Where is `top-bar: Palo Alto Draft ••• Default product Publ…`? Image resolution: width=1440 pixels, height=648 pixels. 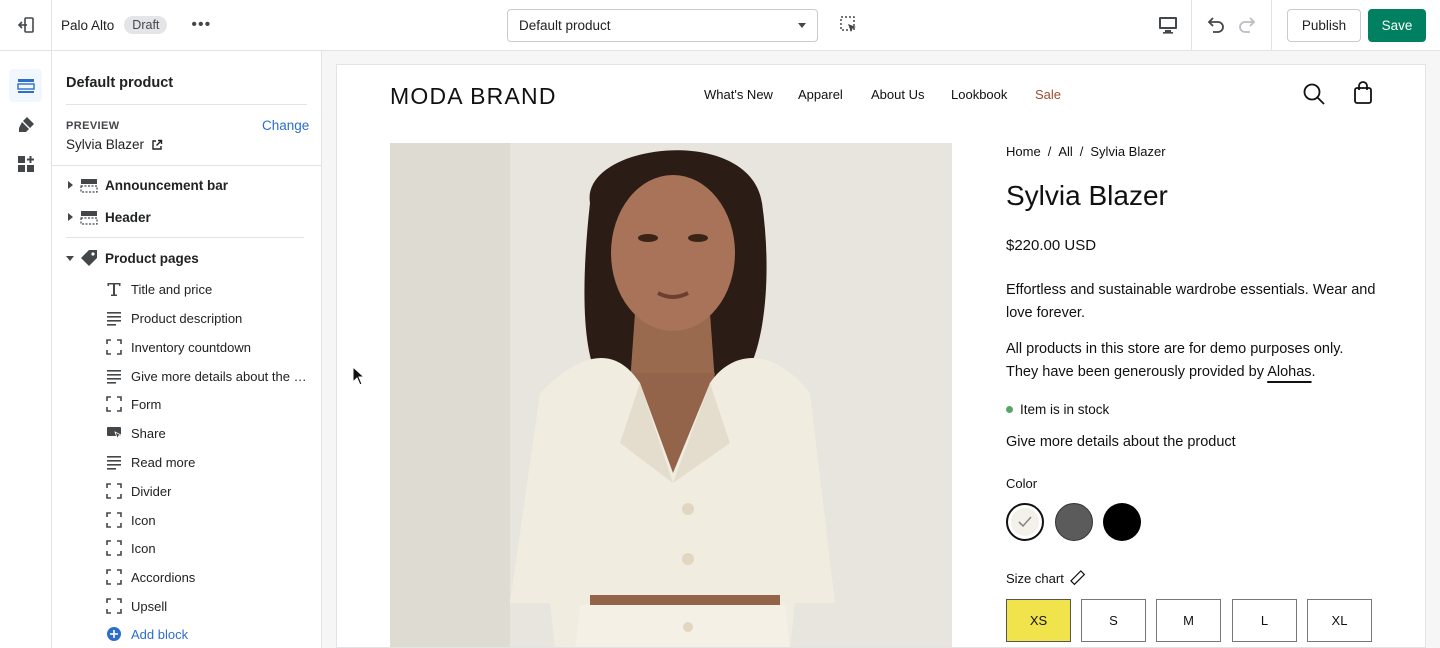 top-bar: Palo Alto Draft ••• Default product Publ… is located at coordinates (720, 25).